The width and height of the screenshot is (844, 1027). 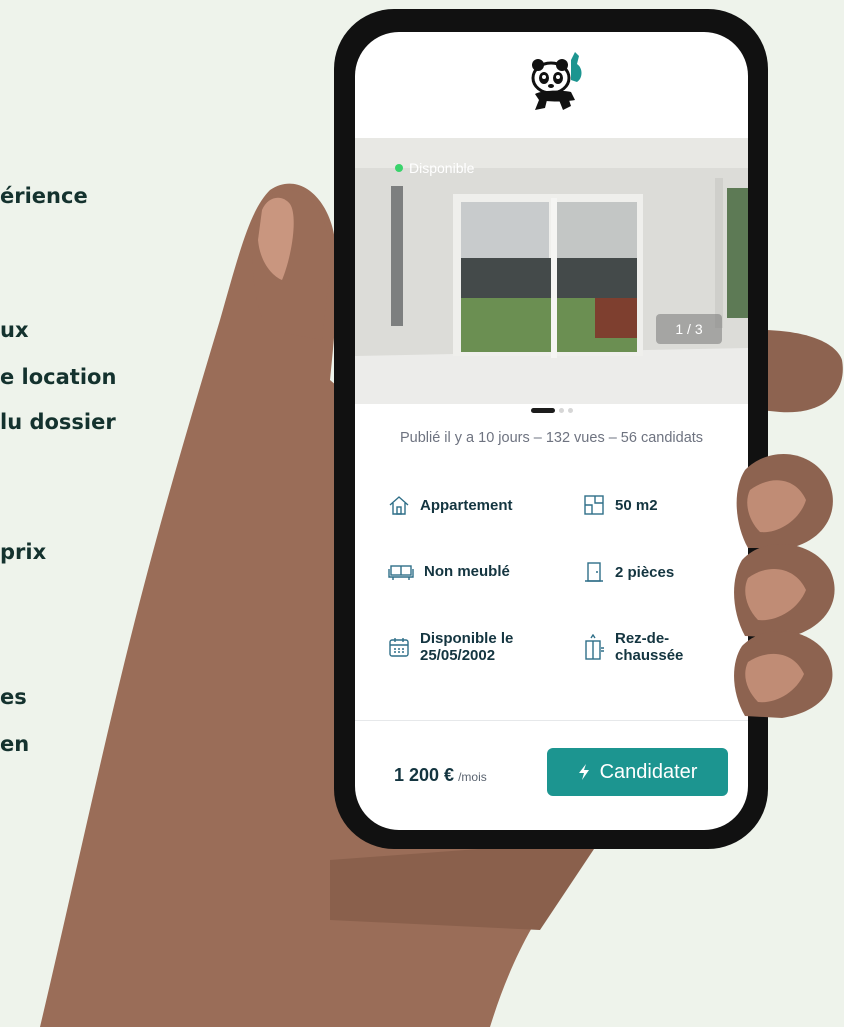 I want to click on fingers-illustration, so click(x=784, y=585).